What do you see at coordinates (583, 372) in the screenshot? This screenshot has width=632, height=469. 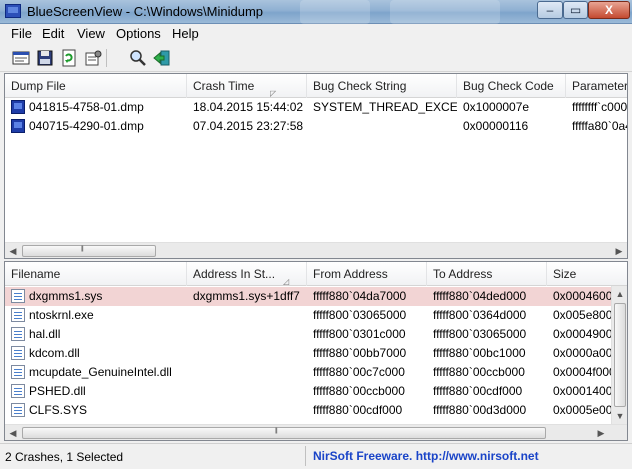 I see `module-size: 0x0004f000` at bounding box center [583, 372].